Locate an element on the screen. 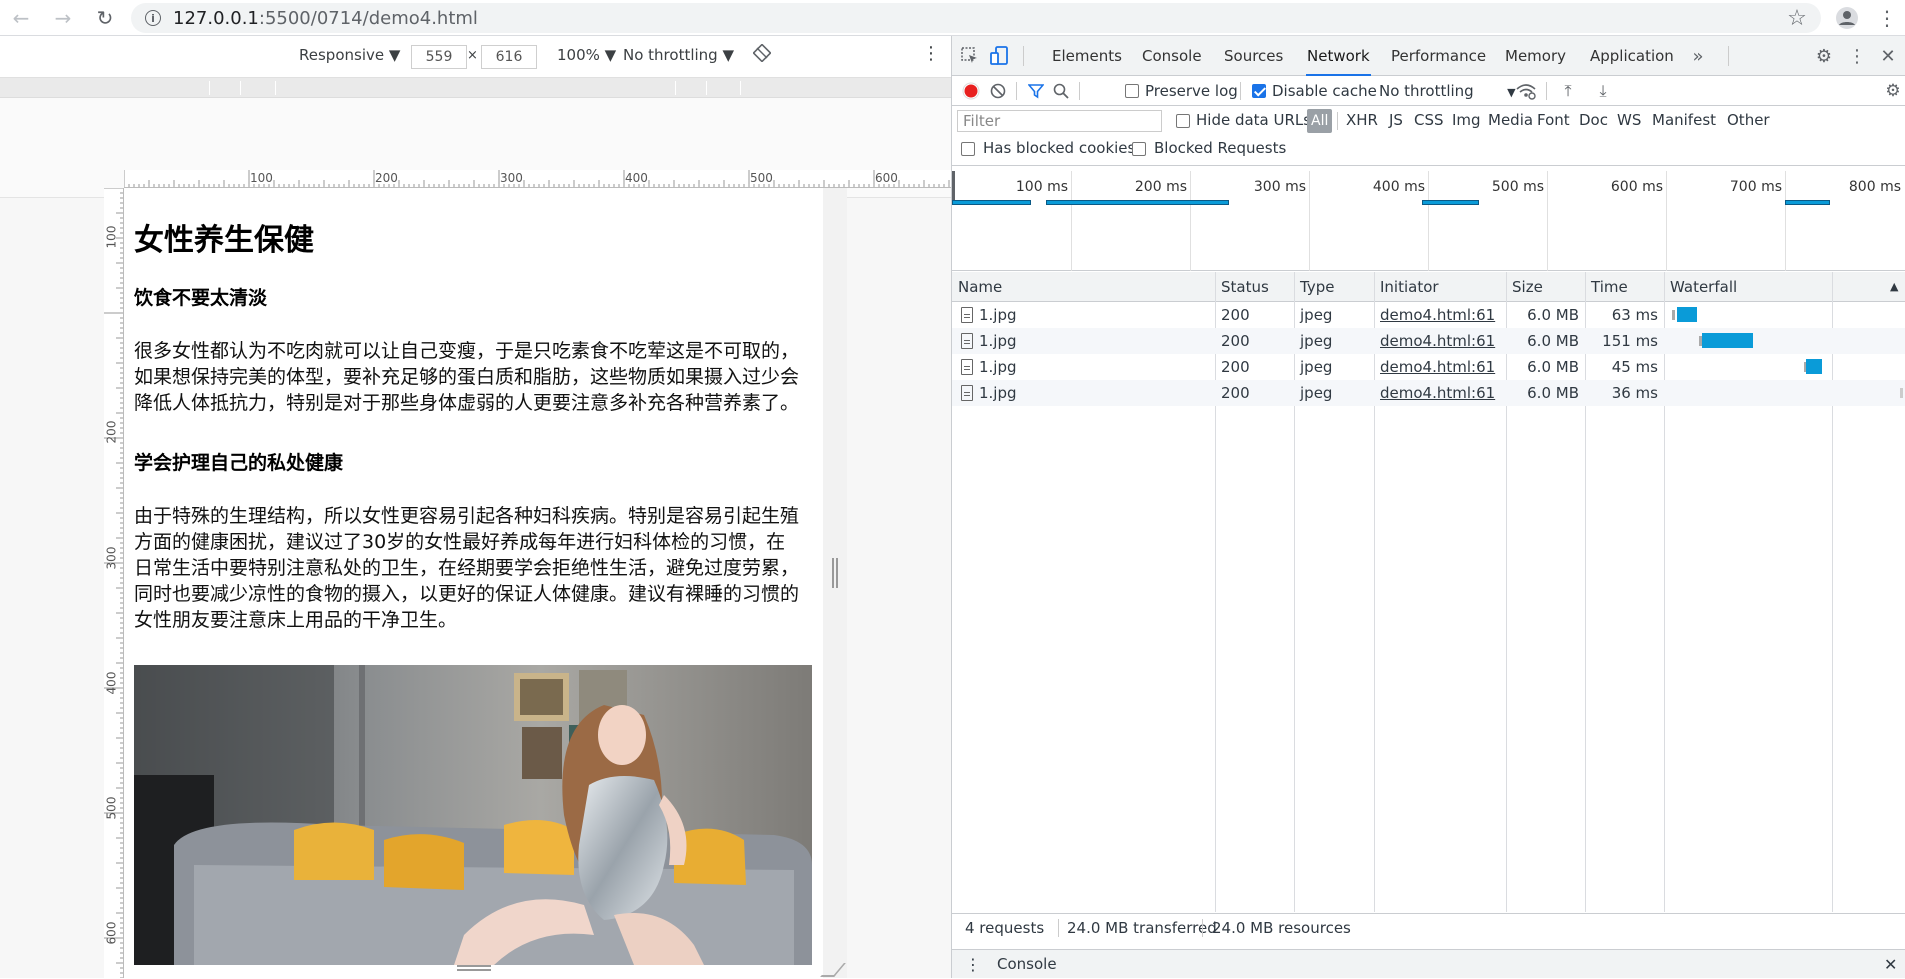 The width and height of the screenshot is (1905, 979). resize-handle-right is located at coordinates (835, 573).